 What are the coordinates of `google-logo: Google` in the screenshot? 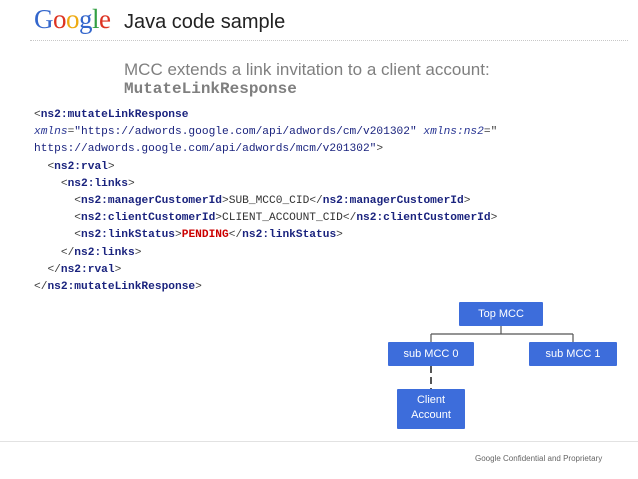 It's located at (72, 19).